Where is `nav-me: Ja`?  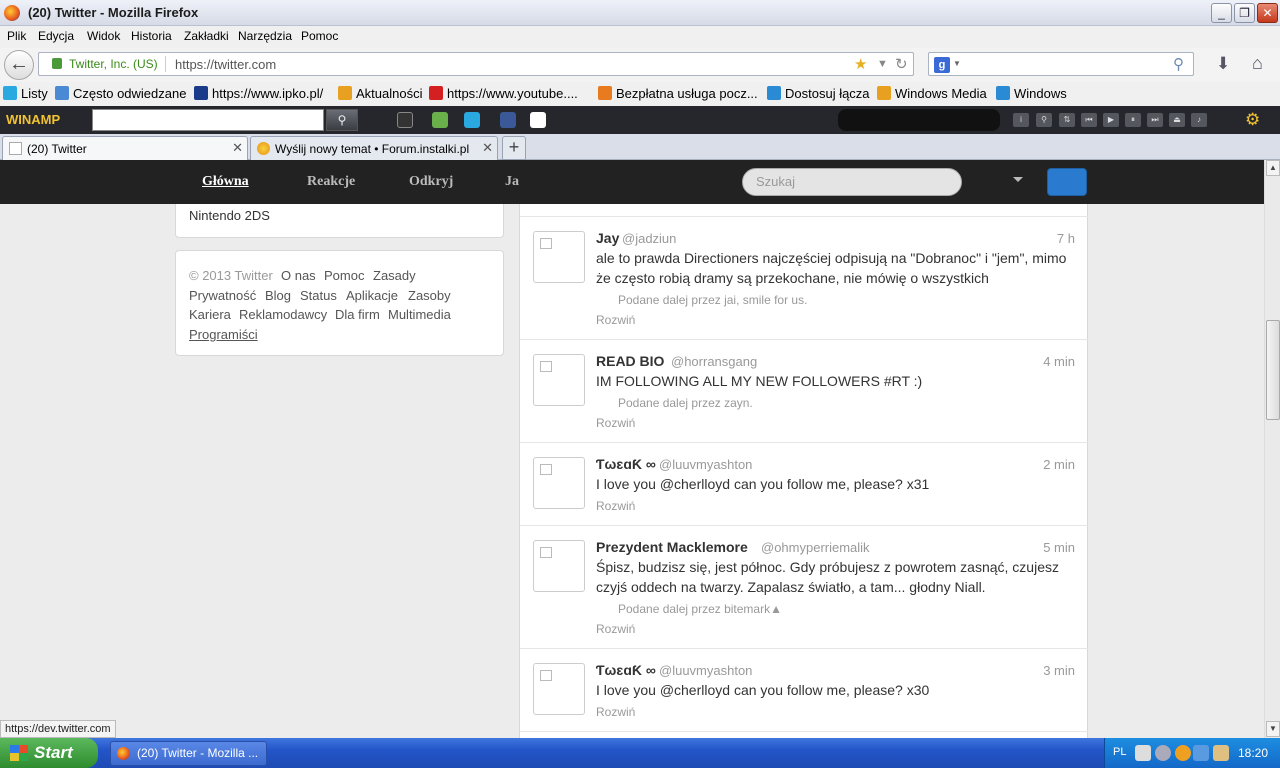 nav-me: Ja is located at coordinates (512, 182).